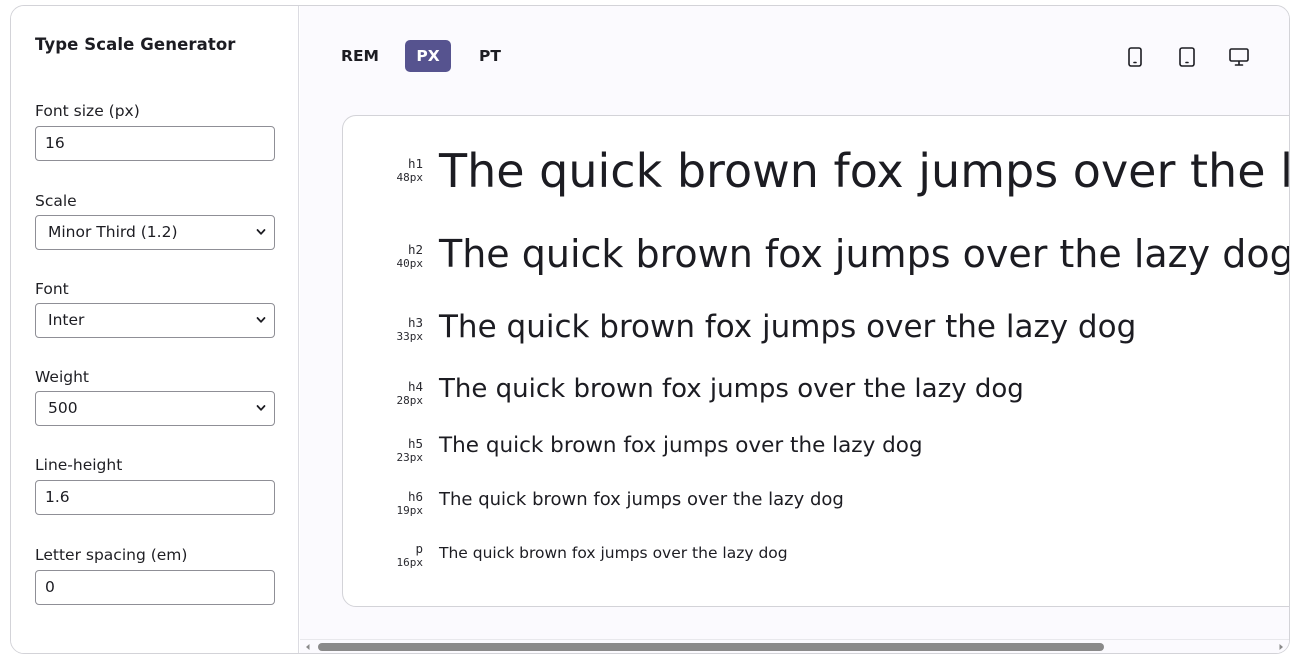 This screenshot has height=664, width=1314. What do you see at coordinates (113, 232) in the screenshot?
I see `scale-select-value: Minor Third (1.2)` at bounding box center [113, 232].